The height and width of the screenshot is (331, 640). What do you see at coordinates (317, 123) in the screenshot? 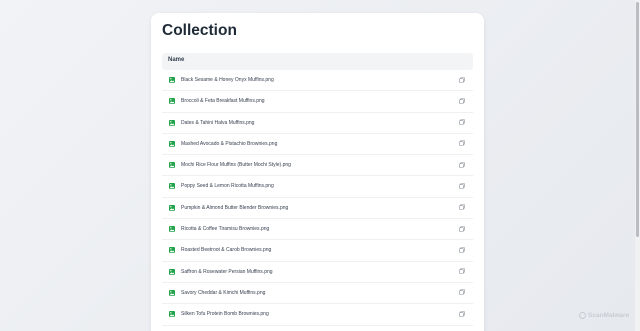
I see `table-row: Dates & Tahini Halva Muffins.png` at bounding box center [317, 123].